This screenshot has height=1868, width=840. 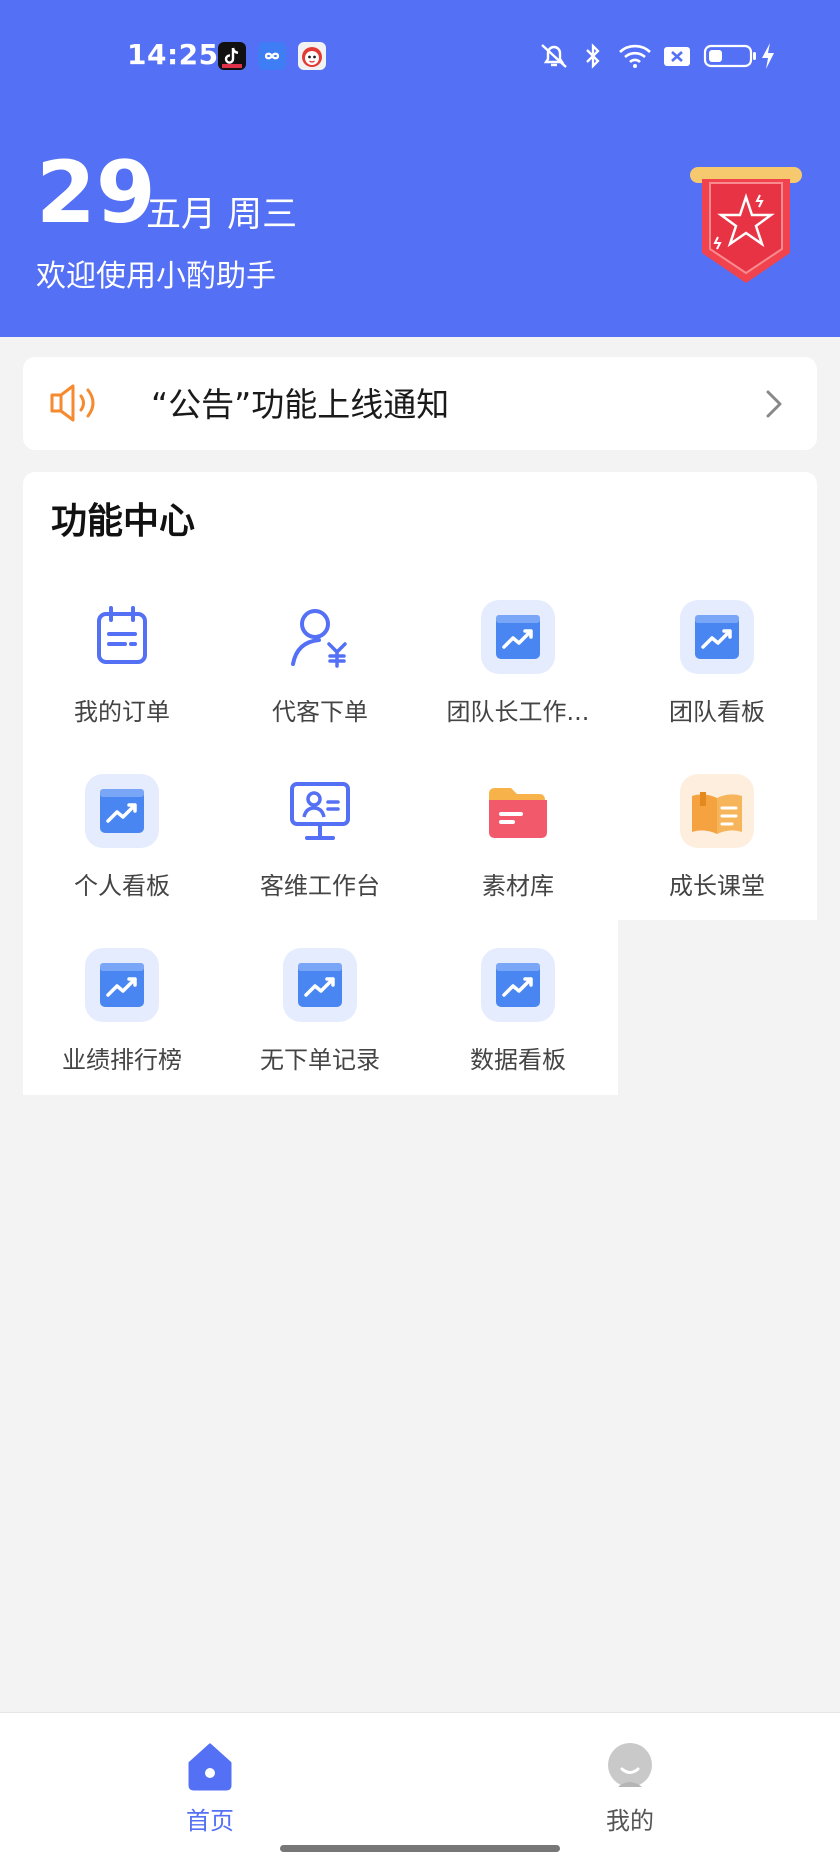 I want to click on feature-center-title: 功能中心, so click(x=123, y=521).